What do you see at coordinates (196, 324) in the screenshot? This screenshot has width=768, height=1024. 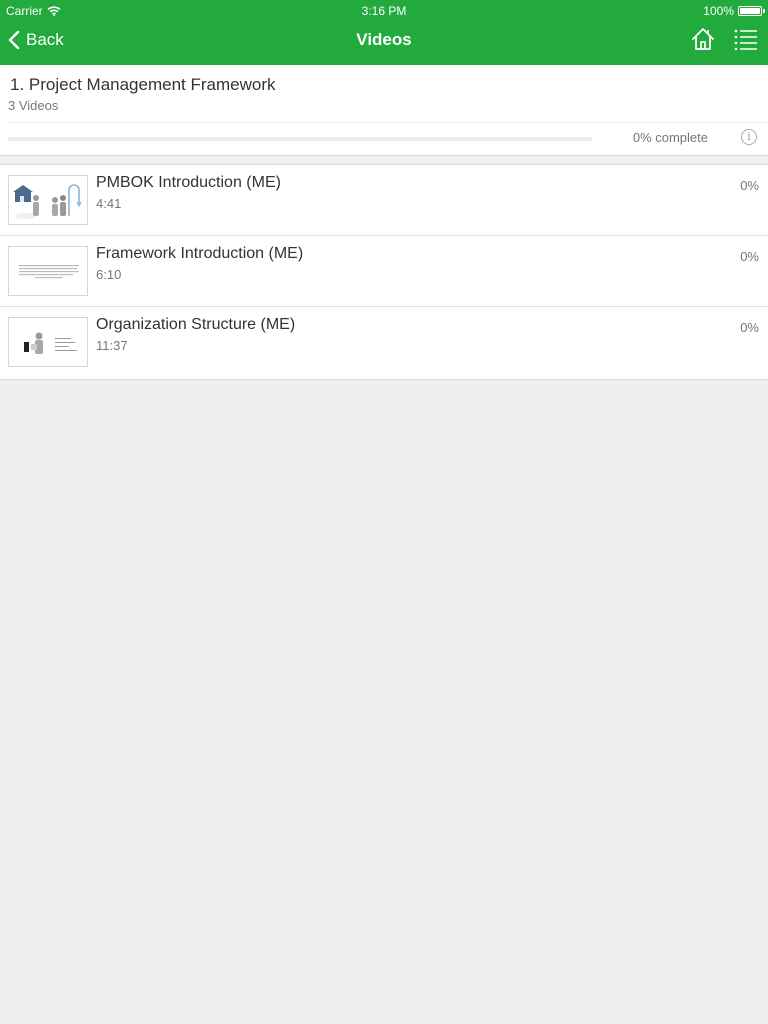 I see `video-title: Organization Structure (ME)` at bounding box center [196, 324].